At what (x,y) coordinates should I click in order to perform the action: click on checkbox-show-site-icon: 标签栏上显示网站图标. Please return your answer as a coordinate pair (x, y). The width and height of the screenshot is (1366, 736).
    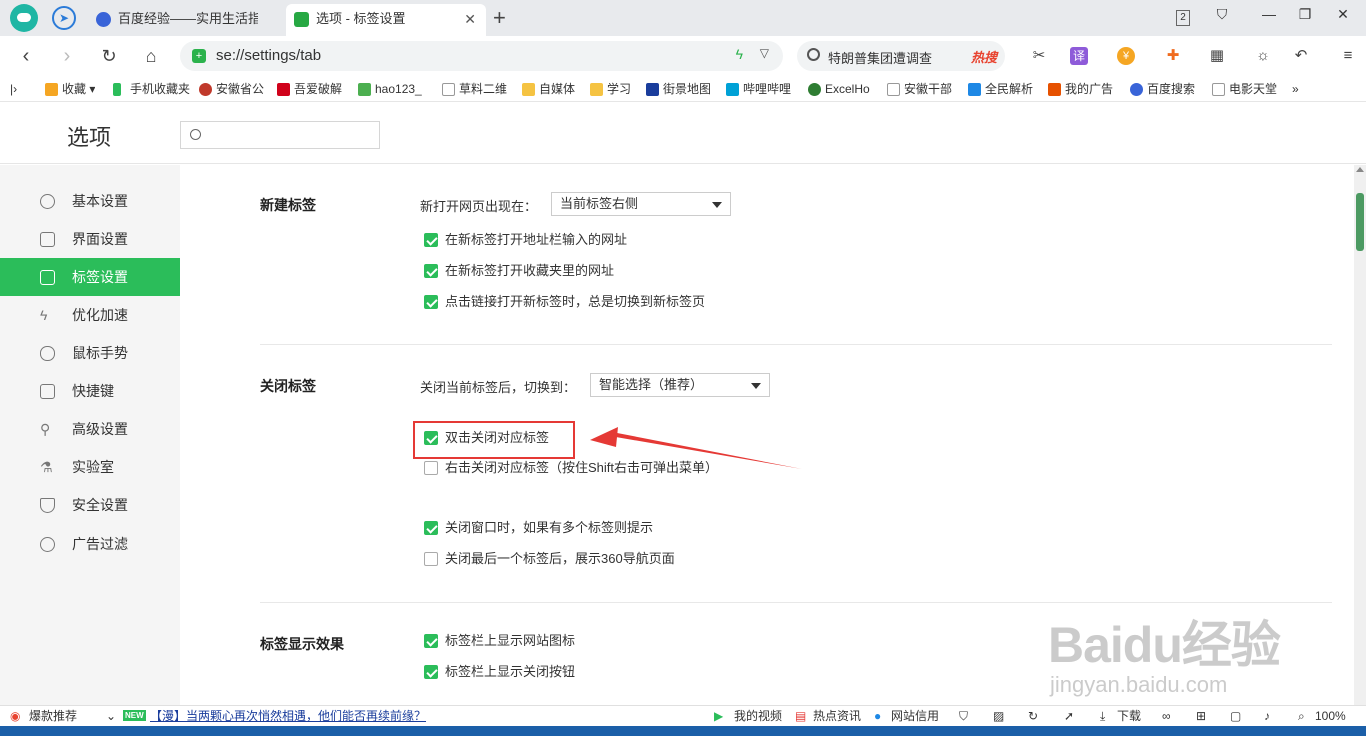
    Looking at the image, I should click on (499, 642).